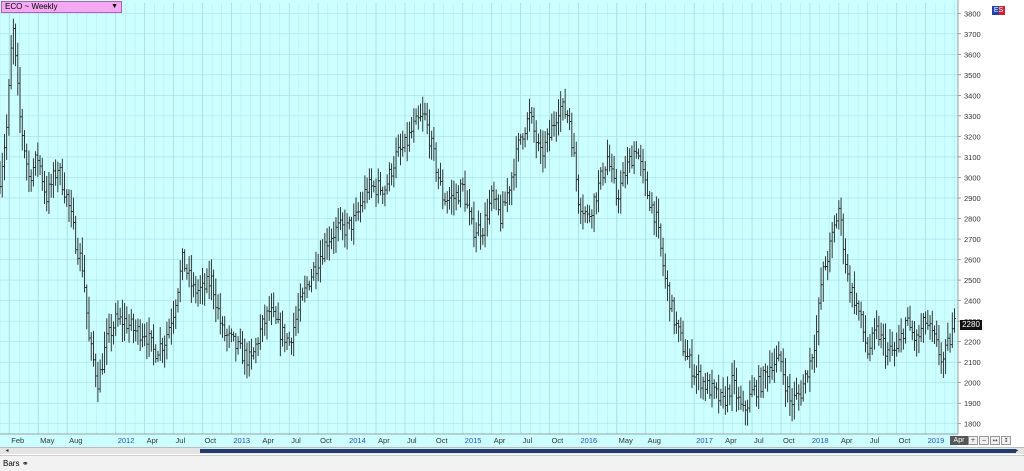 This screenshot has height=471, width=1024. I want to click on symbol-label: ECO ~ Weekly, so click(31, 6).